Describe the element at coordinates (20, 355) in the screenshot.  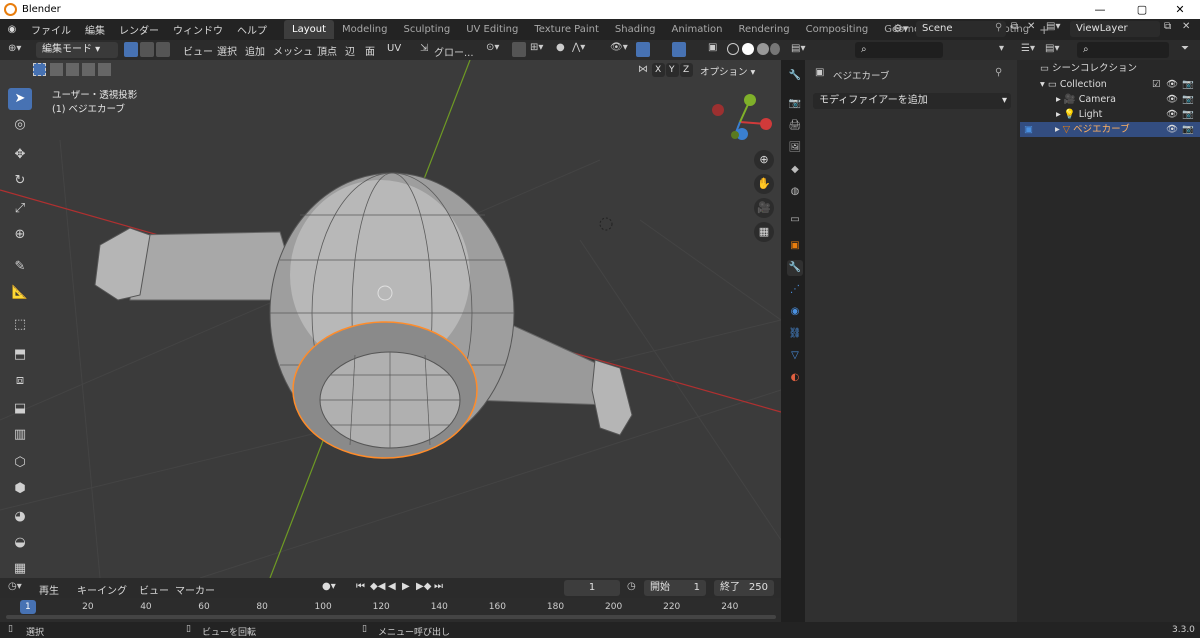
I see `extrude-tool-icon: ⬒` at that location.